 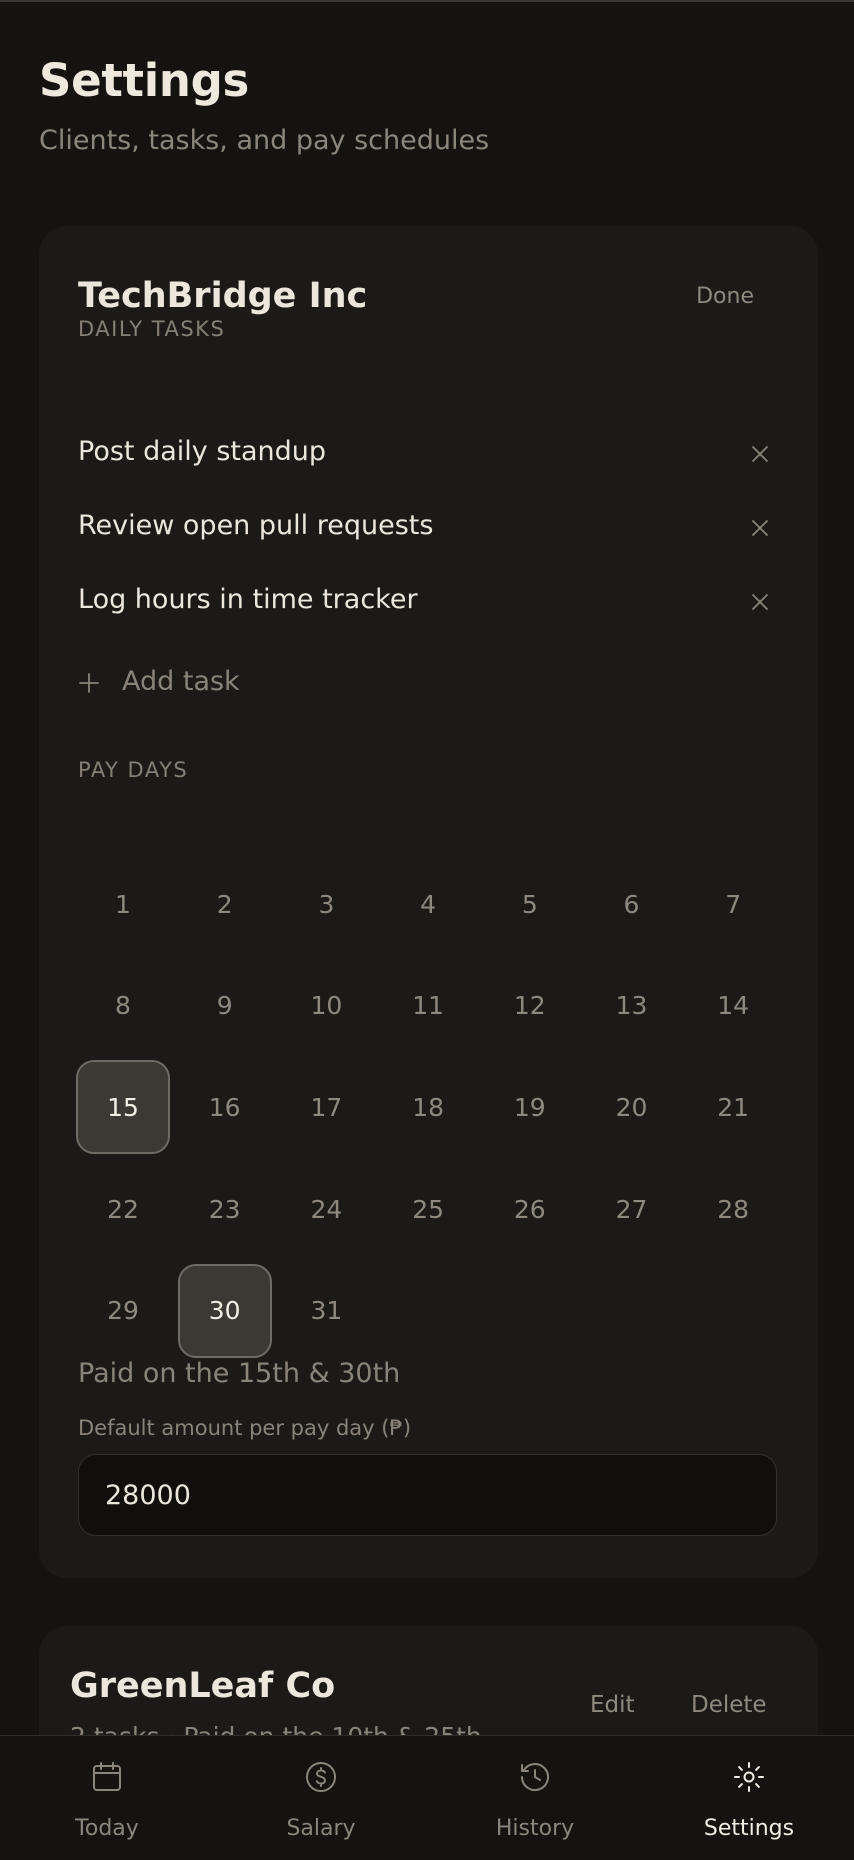 I want to click on pay-day-18: 18, so click(x=428, y=1107).